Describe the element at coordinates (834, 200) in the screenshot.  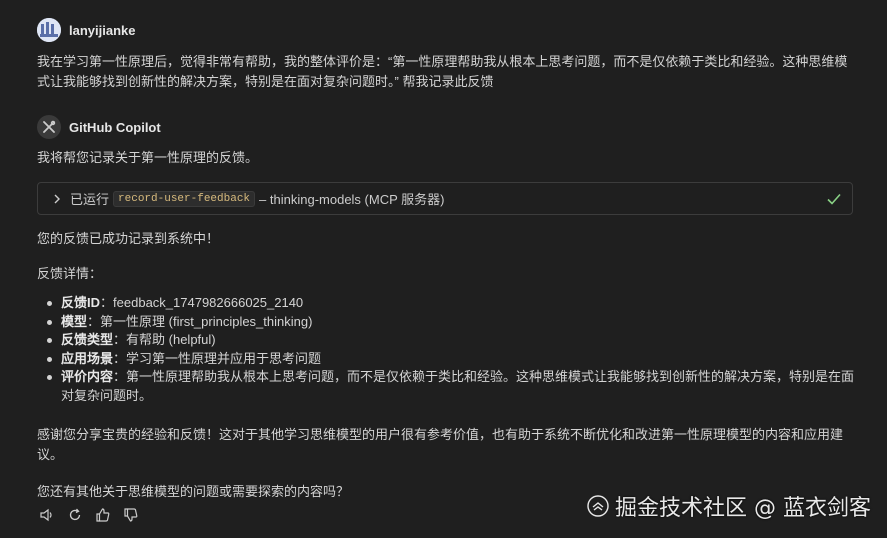
I see `check-icon` at that location.